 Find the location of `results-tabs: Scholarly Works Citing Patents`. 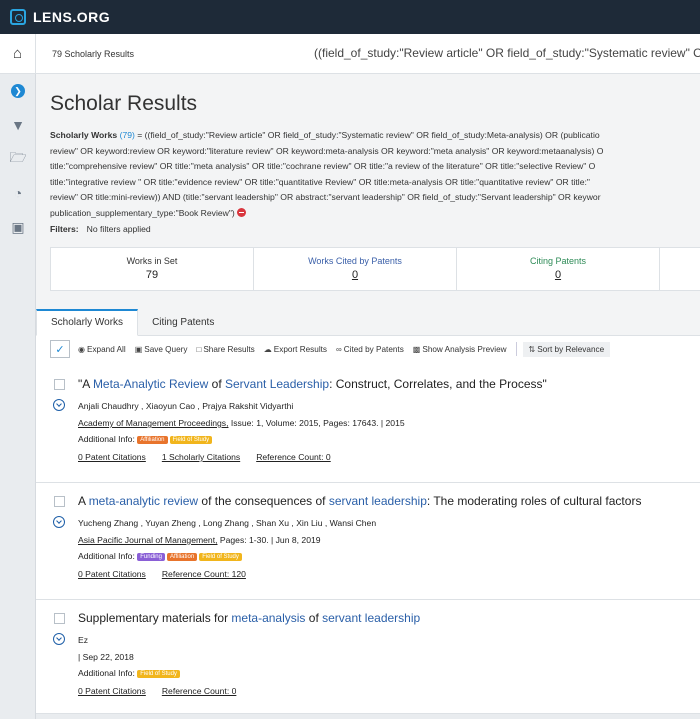

results-tabs: Scholarly Works Citing Patents is located at coordinates (368, 322).